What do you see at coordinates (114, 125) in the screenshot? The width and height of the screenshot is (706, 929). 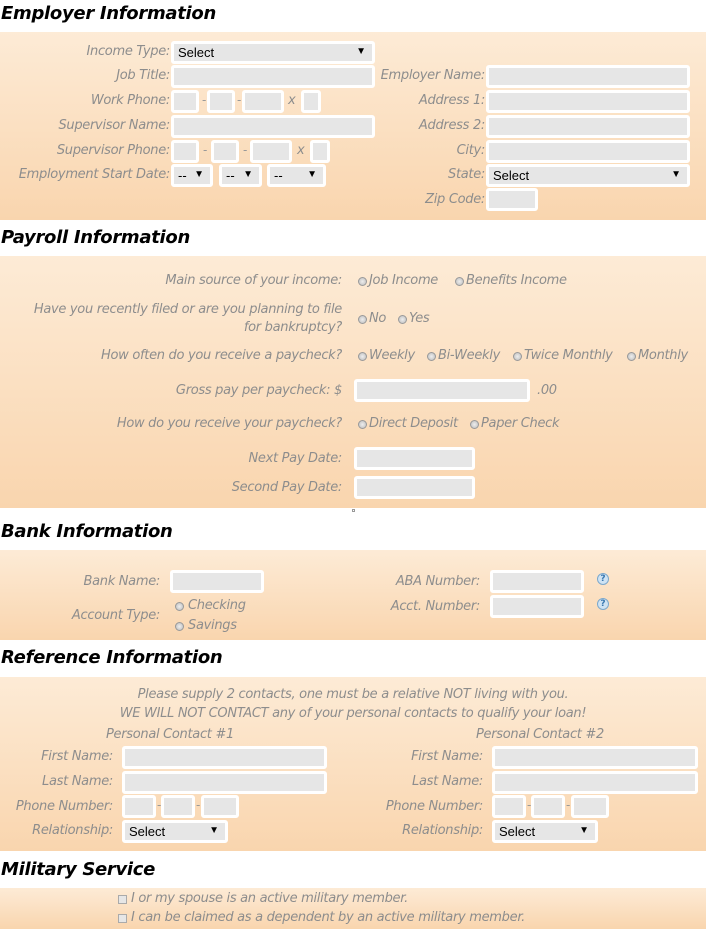 I see `supervisor-name-label: Supervisor Name:` at bounding box center [114, 125].